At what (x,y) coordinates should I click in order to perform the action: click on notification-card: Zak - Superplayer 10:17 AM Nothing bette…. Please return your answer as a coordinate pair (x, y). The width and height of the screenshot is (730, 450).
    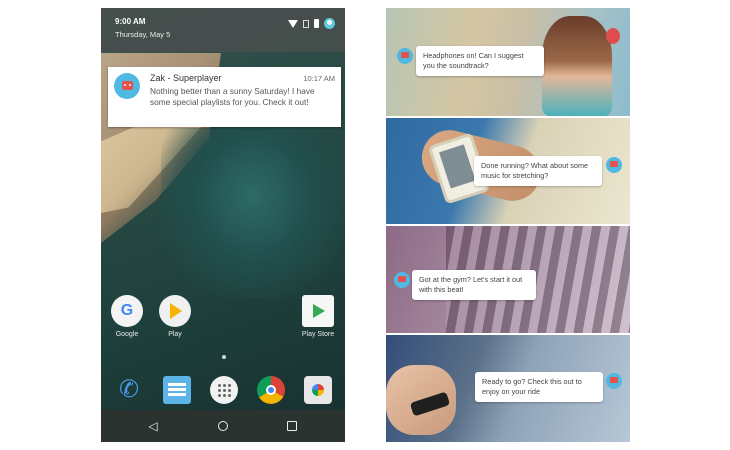
    Looking at the image, I should click on (224, 97).